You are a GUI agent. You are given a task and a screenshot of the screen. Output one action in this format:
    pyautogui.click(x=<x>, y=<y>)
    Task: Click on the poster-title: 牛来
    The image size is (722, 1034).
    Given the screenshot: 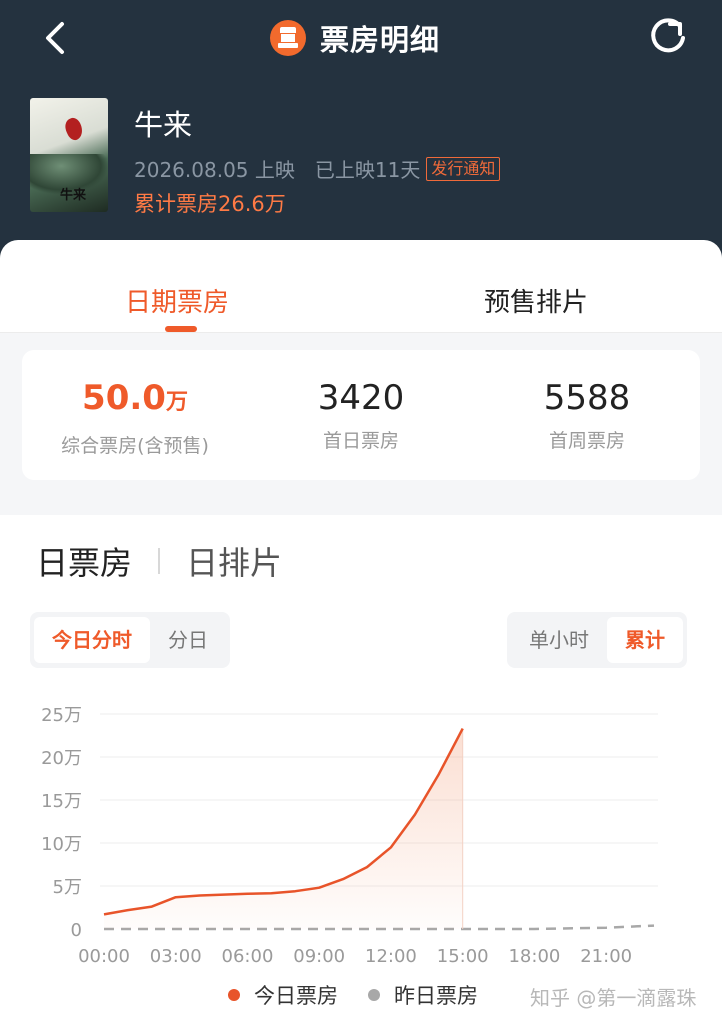 What is the action you would take?
    pyautogui.click(x=73, y=195)
    